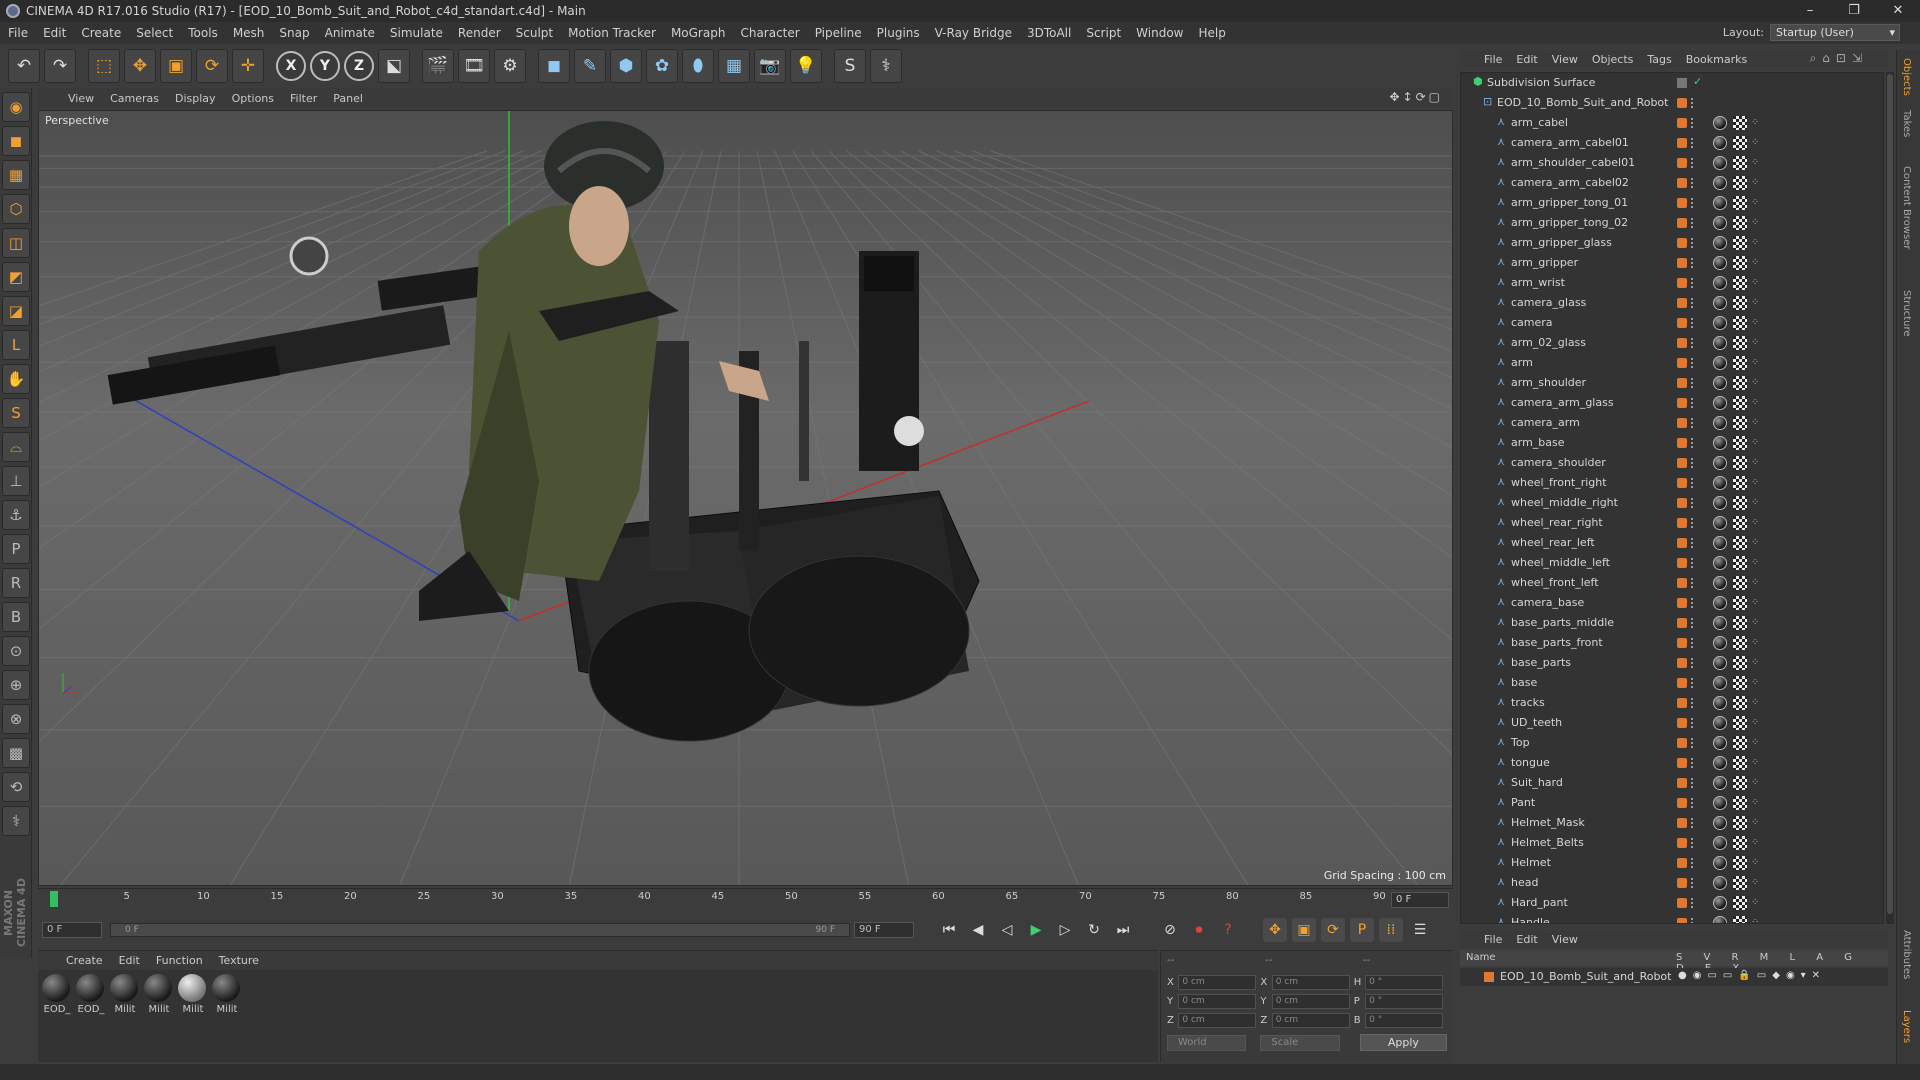 The image size is (1920, 1080). What do you see at coordinates (1672, 303) in the screenshot?
I see `object-row: ⋏ camera_glass ⁘` at bounding box center [1672, 303].